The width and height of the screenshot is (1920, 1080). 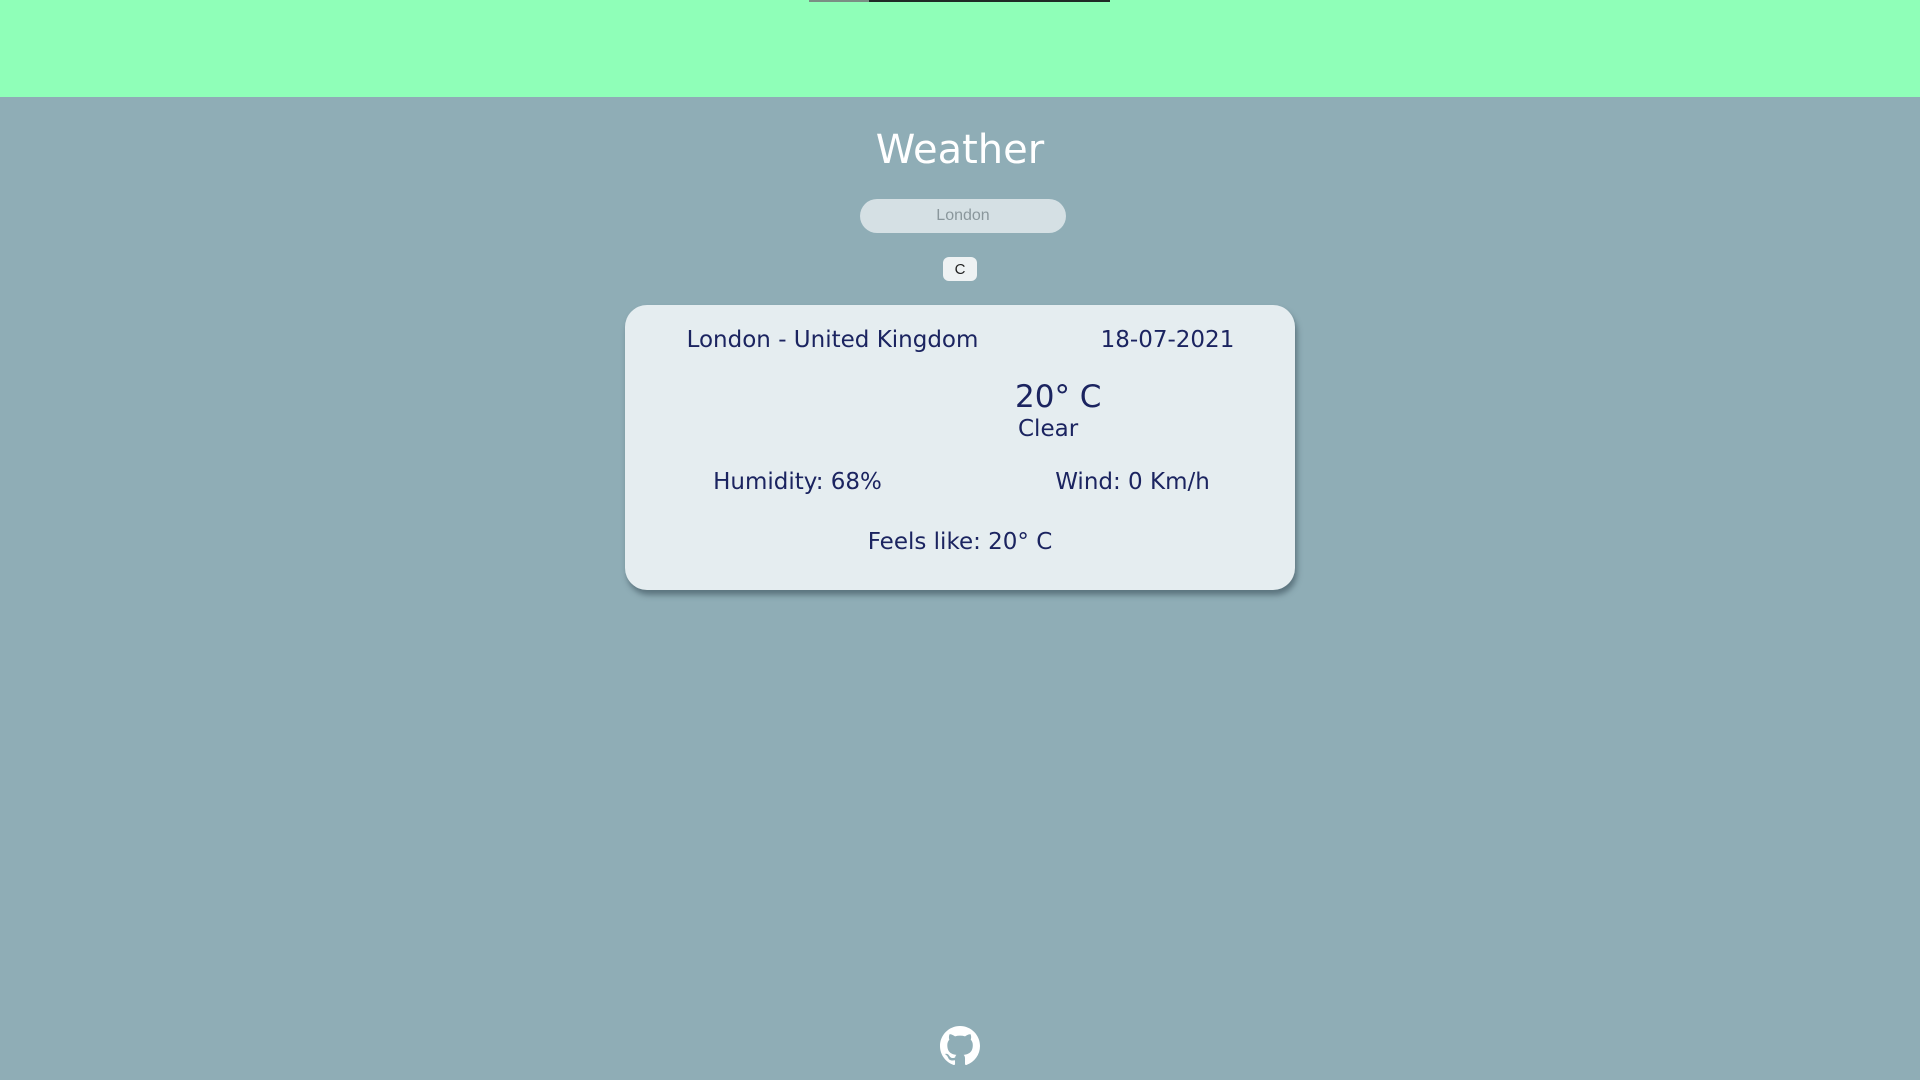 What do you see at coordinates (1167, 340) in the screenshot?
I see `date-label: 18-07-2021` at bounding box center [1167, 340].